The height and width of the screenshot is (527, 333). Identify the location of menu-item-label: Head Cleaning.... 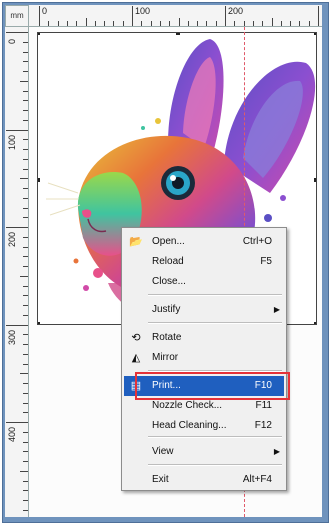
(189, 425).